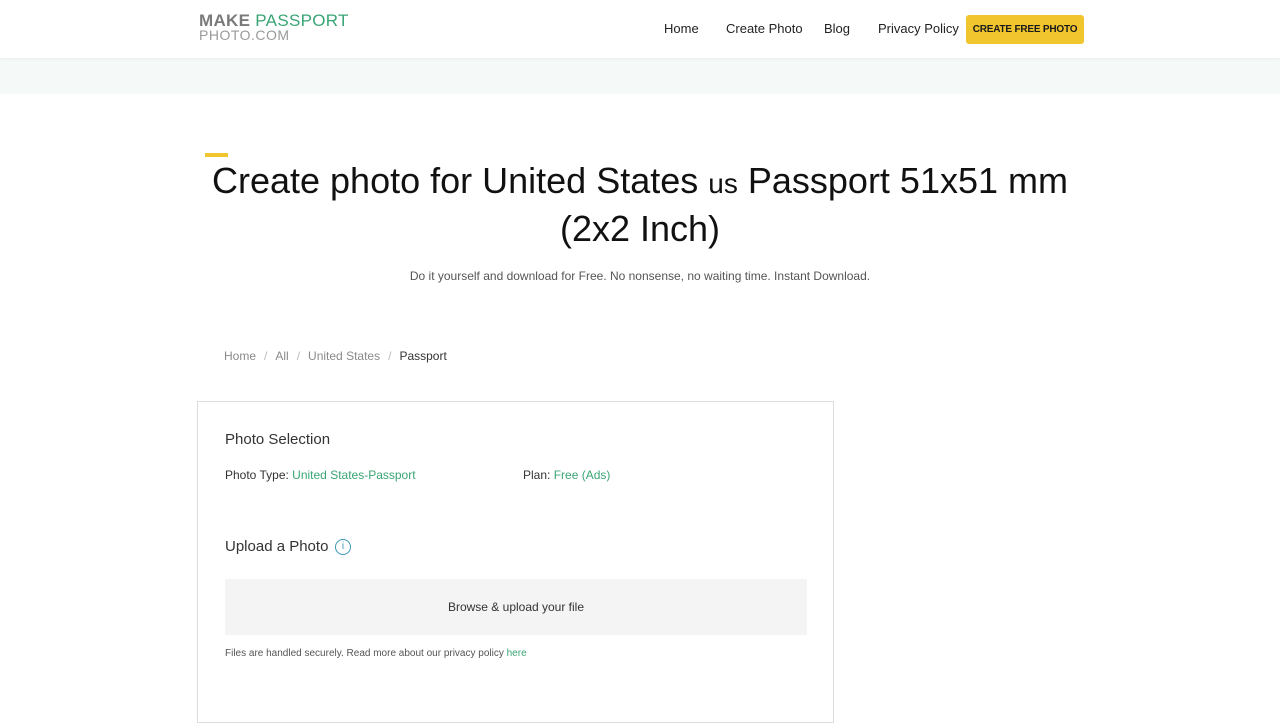 The height and width of the screenshot is (723, 1280). Describe the element at coordinates (277, 546) in the screenshot. I see `upload-photo-title: Upload a Photo` at that location.